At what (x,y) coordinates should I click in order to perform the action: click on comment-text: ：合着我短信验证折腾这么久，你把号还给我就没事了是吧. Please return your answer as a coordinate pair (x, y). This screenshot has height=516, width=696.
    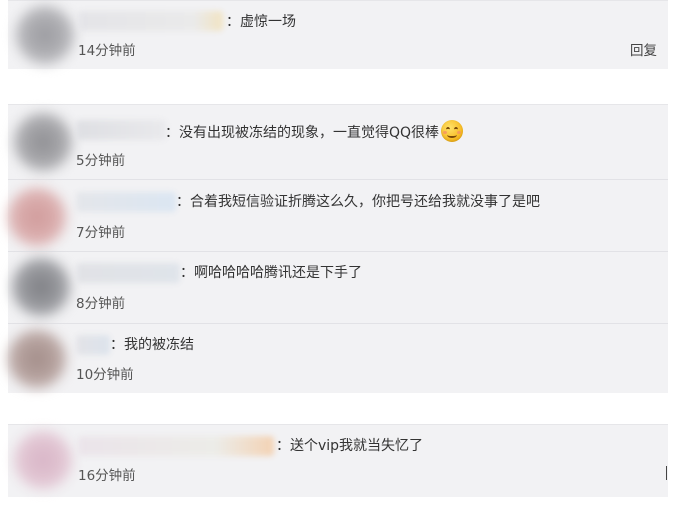
    Looking at the image, I should click on (358, 202).